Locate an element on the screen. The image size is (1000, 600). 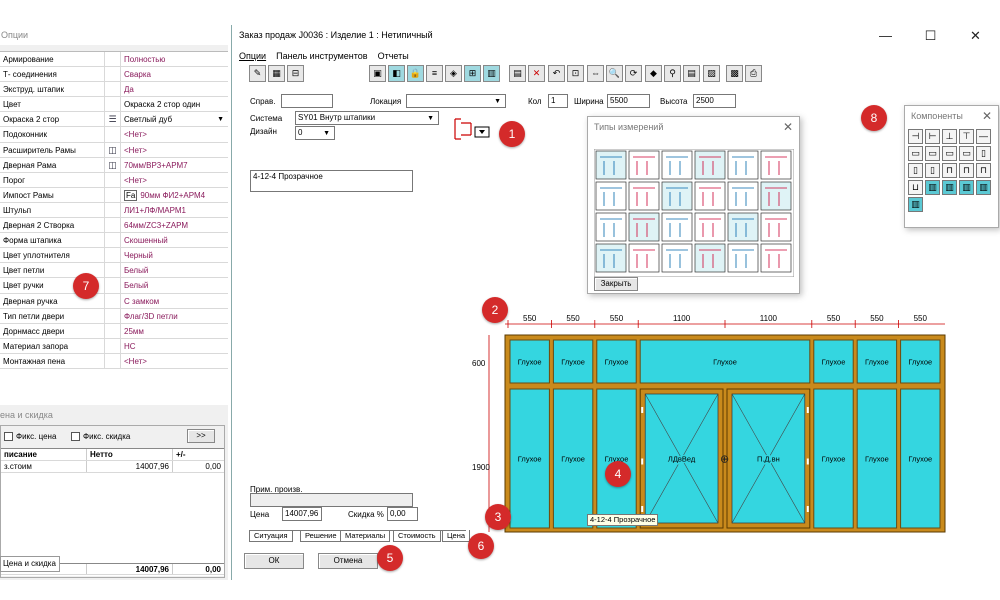
glass-field: 4-12-4 Прозрачное is located at coordinates (331, 181).